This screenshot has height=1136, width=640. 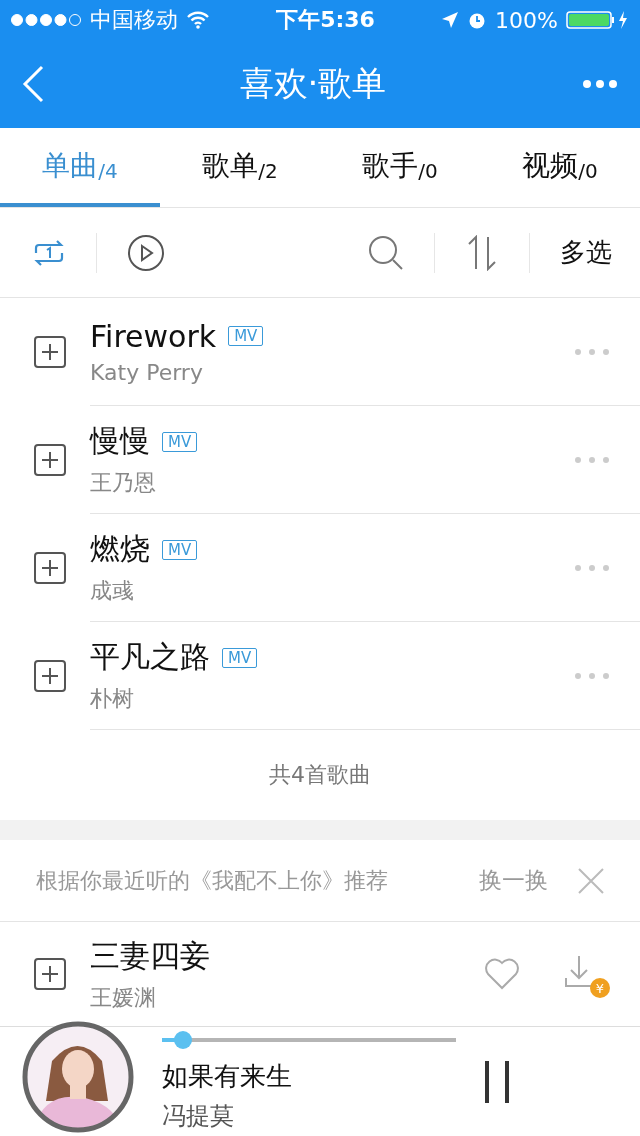 What do you see at coordinates (120, 441) in the screenshot?
I see `song-title: 慢慢` at bounding box center [120, 441].